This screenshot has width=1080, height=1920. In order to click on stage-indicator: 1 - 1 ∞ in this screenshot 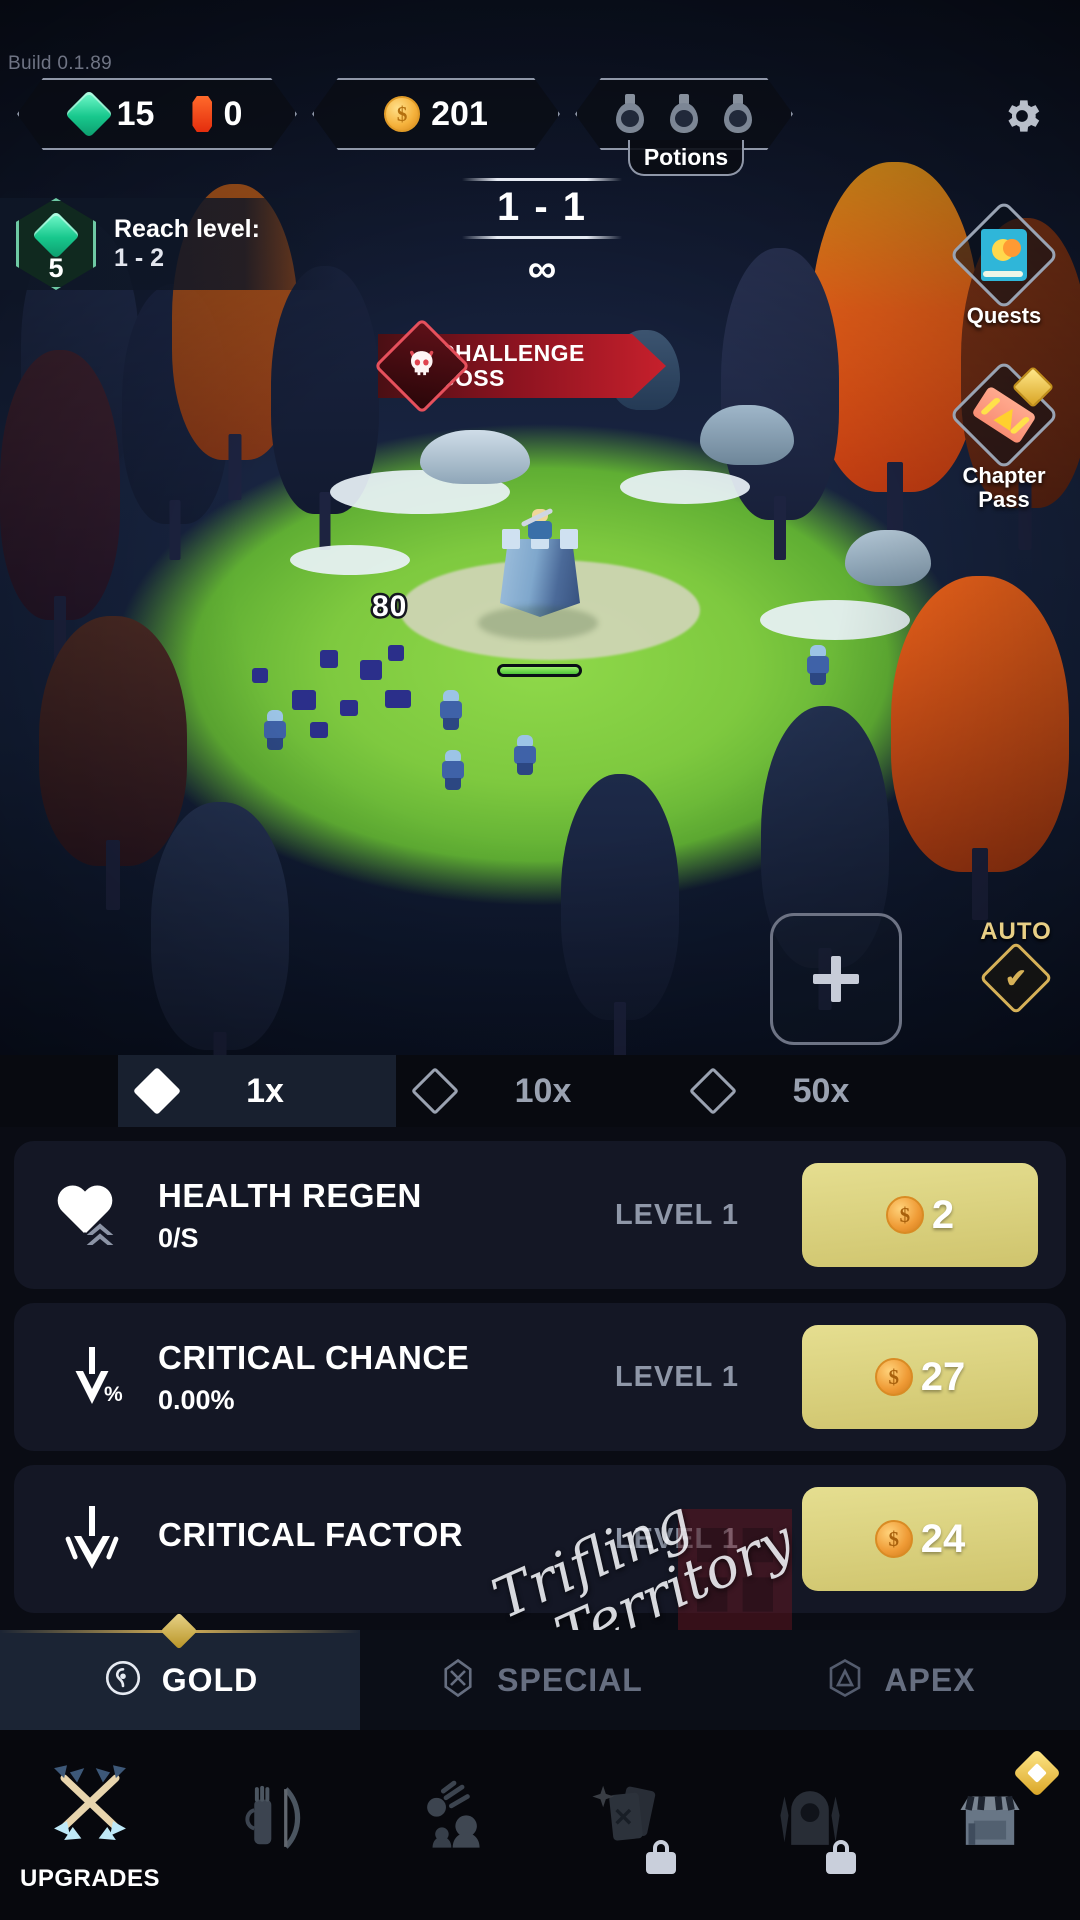, I will do `click(542, 233)`.